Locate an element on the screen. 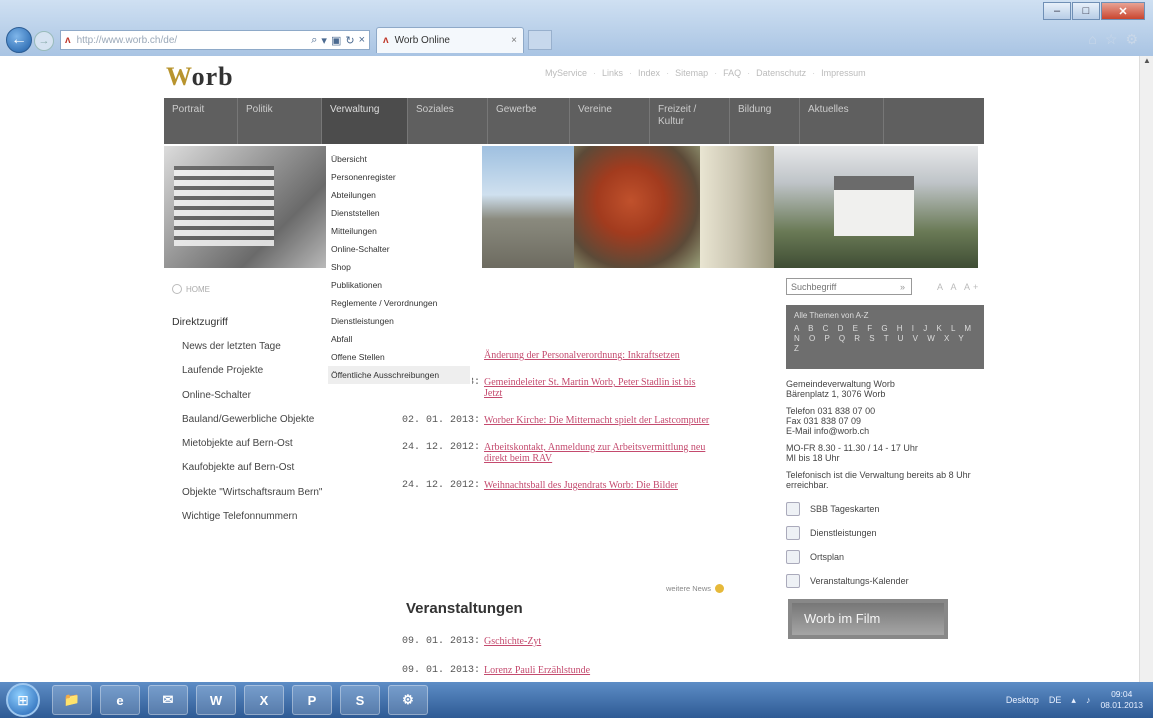  scroll-up-icon: ▲ is located at coordinates (1146, 63).